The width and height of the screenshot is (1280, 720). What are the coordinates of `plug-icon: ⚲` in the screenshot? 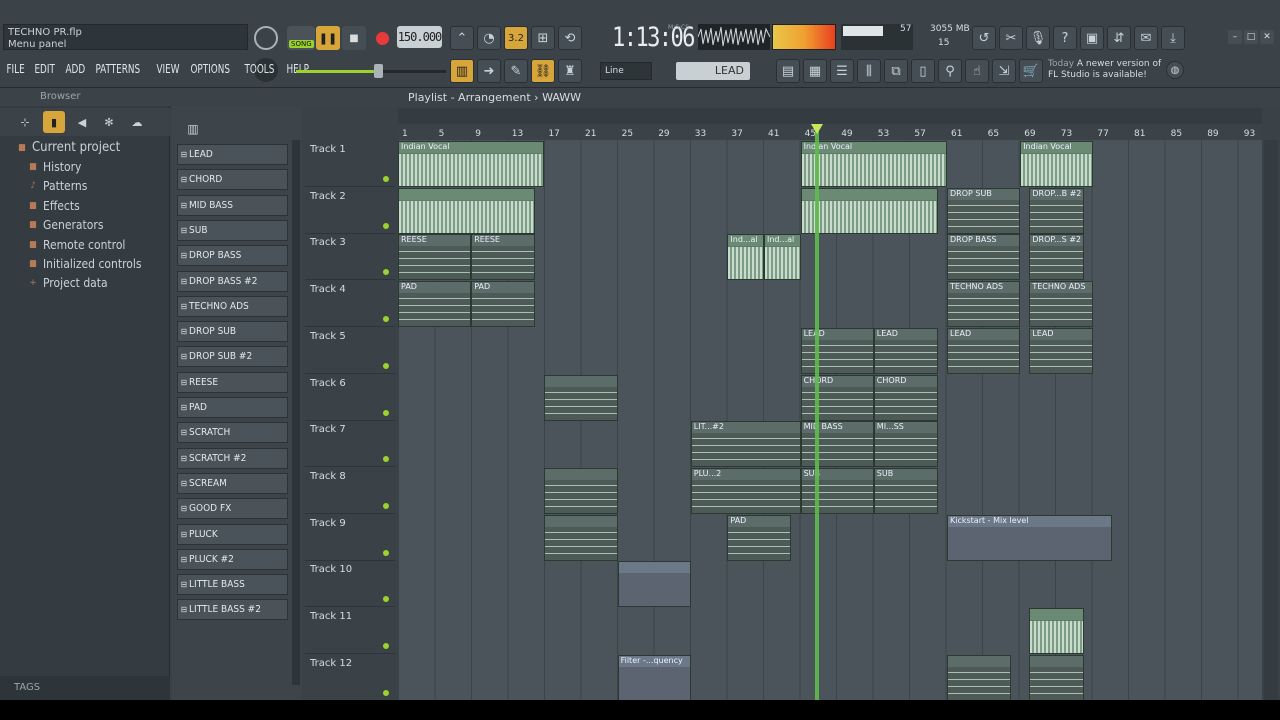 It's located at (950, 71).